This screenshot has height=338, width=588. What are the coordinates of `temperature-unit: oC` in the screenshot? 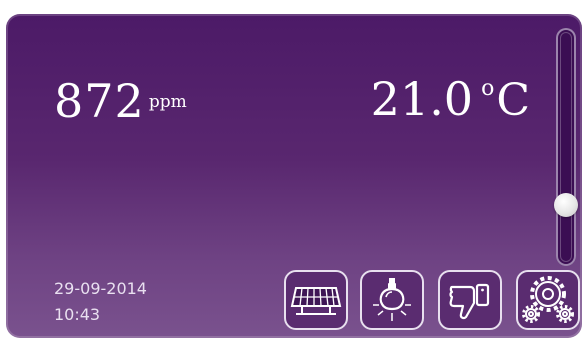 It's located at (505, 100).